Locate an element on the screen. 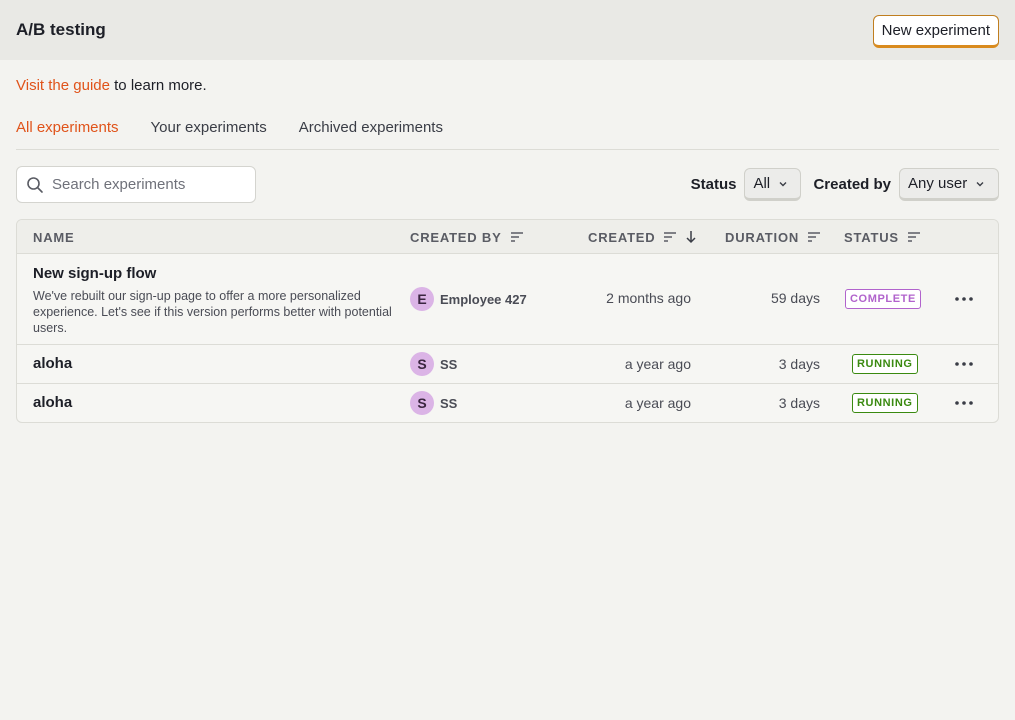 This screenshot has height=720, width=1015. created-by-cell: E Employee 427 is located at coordinates (468, 299).